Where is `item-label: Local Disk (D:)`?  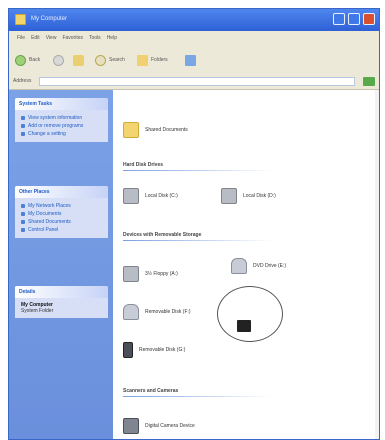 item-label: Local Disk (D:) is located at coordinates (259, 196).